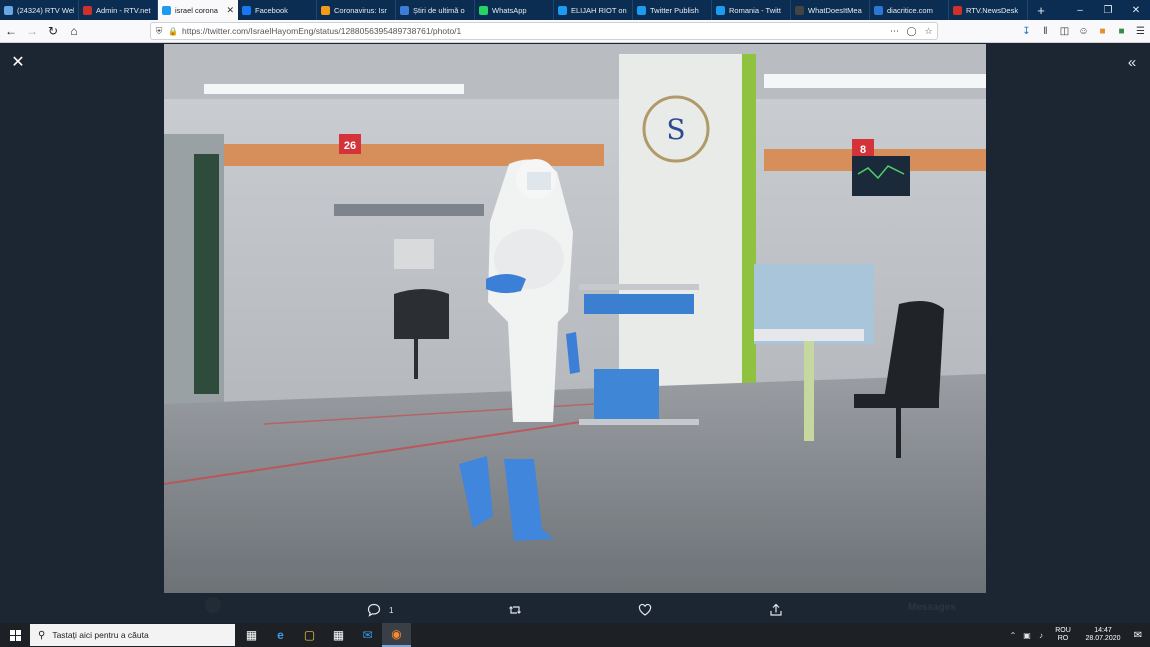 The width and height of the screenshot is (1150, 647). Describe the element at coordinates (32, 31) in the screenshot. I see `forward-icon: →` at that location.